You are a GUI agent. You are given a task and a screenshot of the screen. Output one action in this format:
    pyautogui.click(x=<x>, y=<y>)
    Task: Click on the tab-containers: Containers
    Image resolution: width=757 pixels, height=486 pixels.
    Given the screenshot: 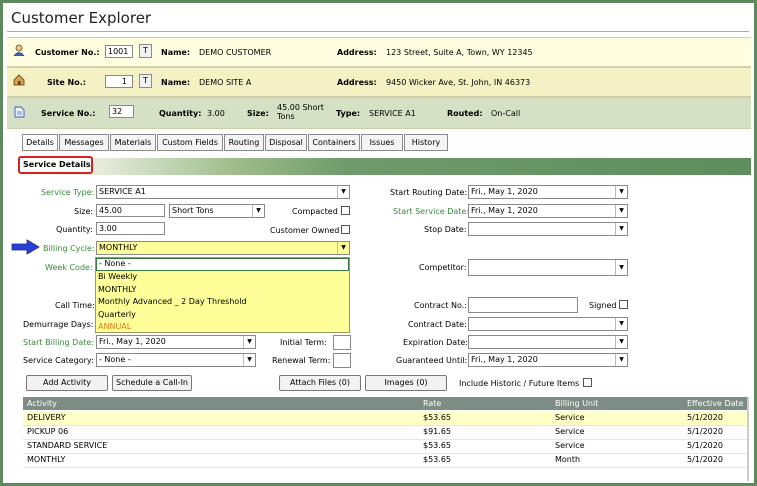 What is the action you would take?
    pyautogui.click(x=334, y=142)
    